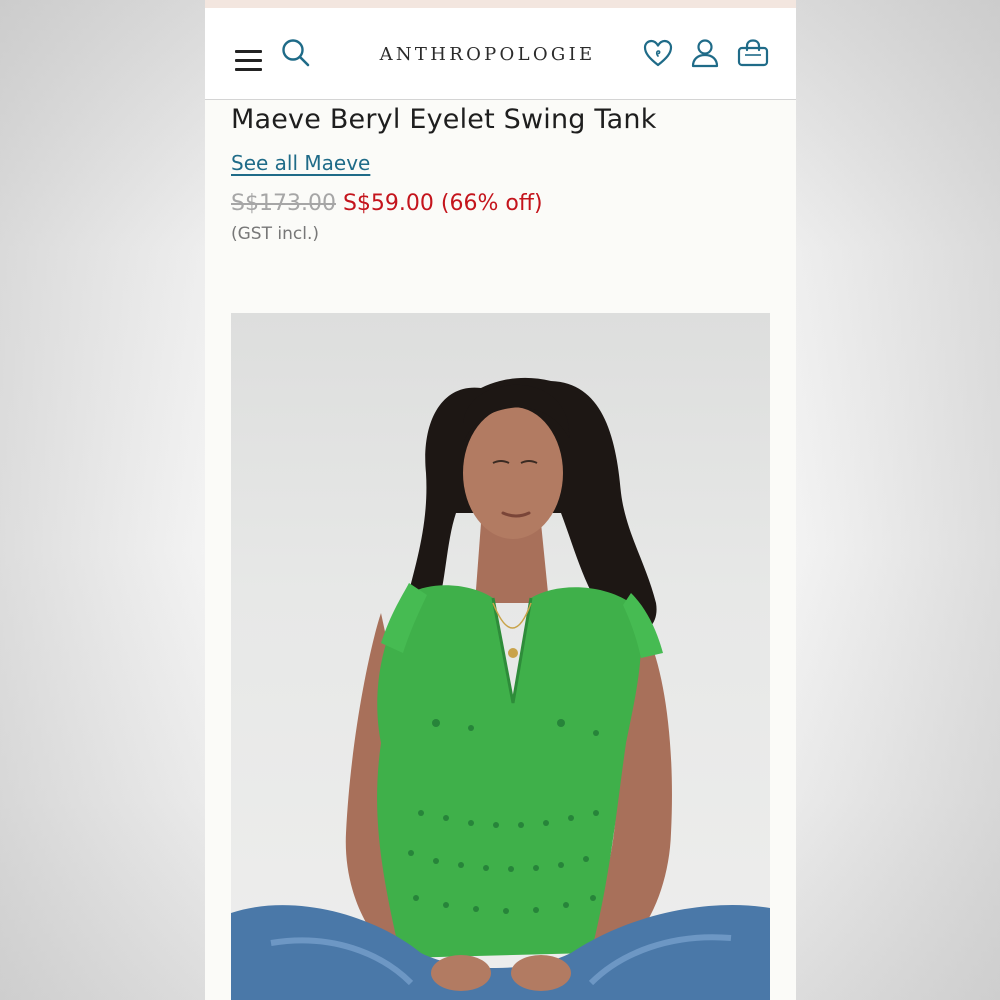 The width and height of the screenshot is (1000, 1000). Describe the element at coordinates (300, 163) in the screenshot. I see `see-all-brand-link: See all Maeve` at that location.